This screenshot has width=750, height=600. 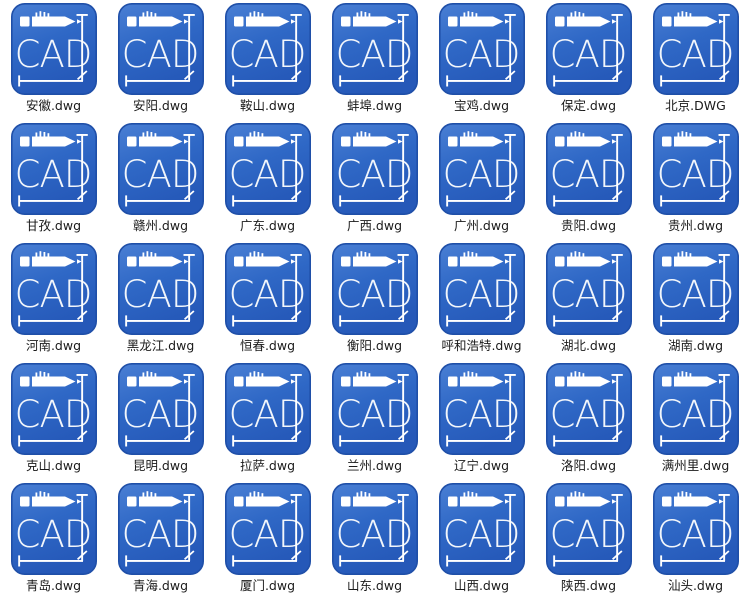 I want to click on file-item-18: CAD 呼和浩特.dwg, so click(x=481, y=300).